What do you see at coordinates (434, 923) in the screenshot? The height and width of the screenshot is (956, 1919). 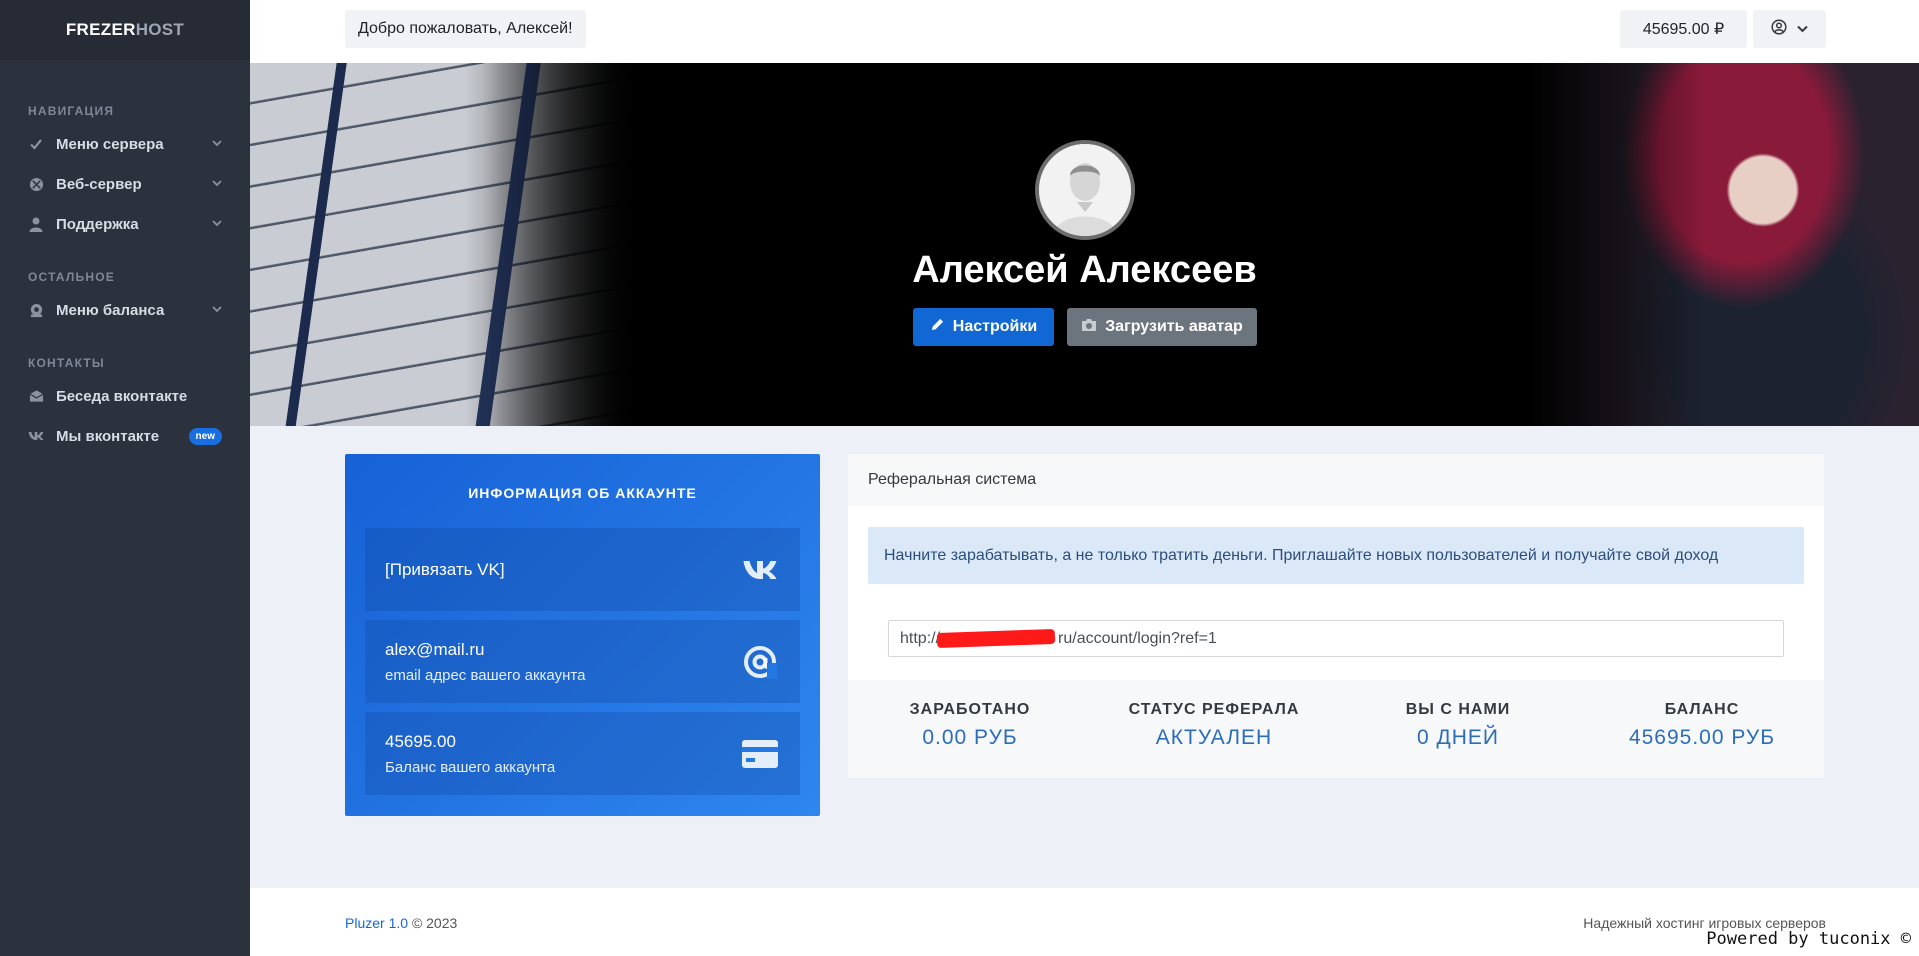 I see `footer-year: © 2023` at bounding box center [434, 923].